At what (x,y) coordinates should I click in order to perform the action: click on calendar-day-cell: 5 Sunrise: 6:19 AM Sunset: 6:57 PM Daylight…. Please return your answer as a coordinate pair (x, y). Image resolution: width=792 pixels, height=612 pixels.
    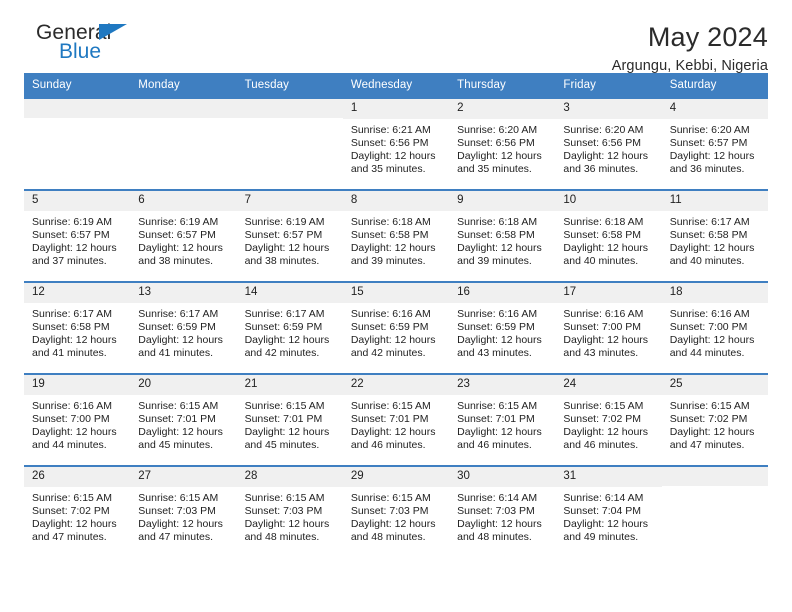
    Looking at the image, I should click on (77, 235).